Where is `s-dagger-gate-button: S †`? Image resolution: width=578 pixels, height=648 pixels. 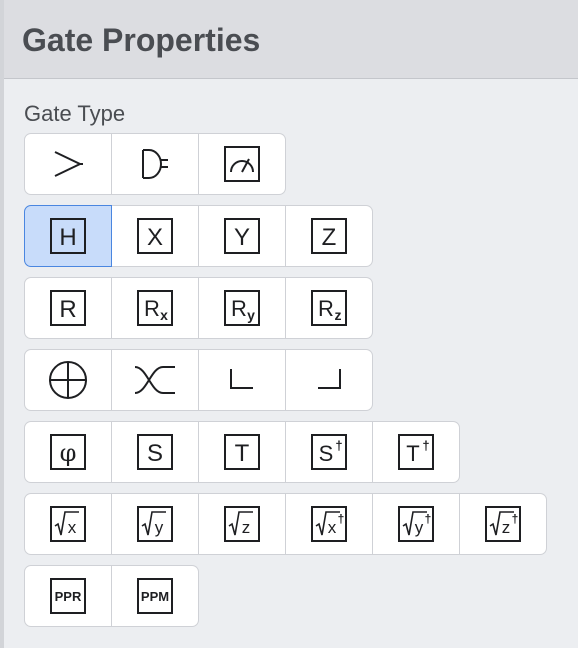
s-dagger-gate-button: S † is located at coordinates (329, 452).